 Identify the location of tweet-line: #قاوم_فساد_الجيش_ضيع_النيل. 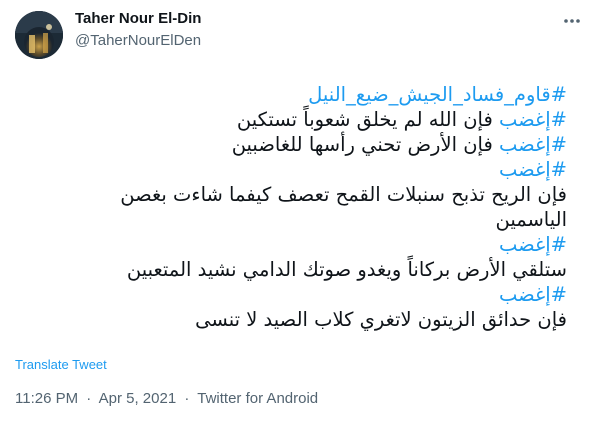
(294, 94).